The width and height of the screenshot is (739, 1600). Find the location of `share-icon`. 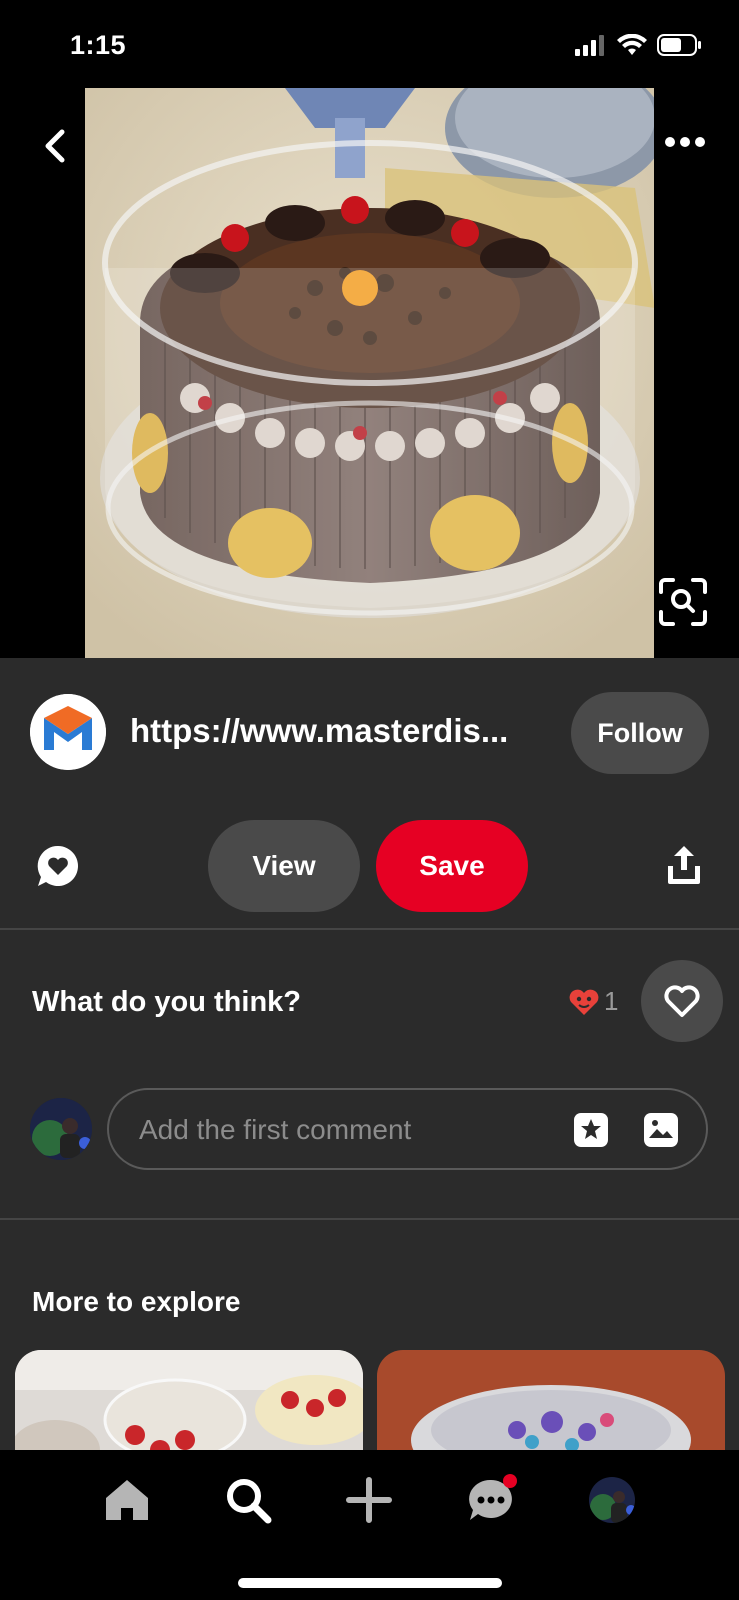

share-icon is located at coordinates (684, 865).